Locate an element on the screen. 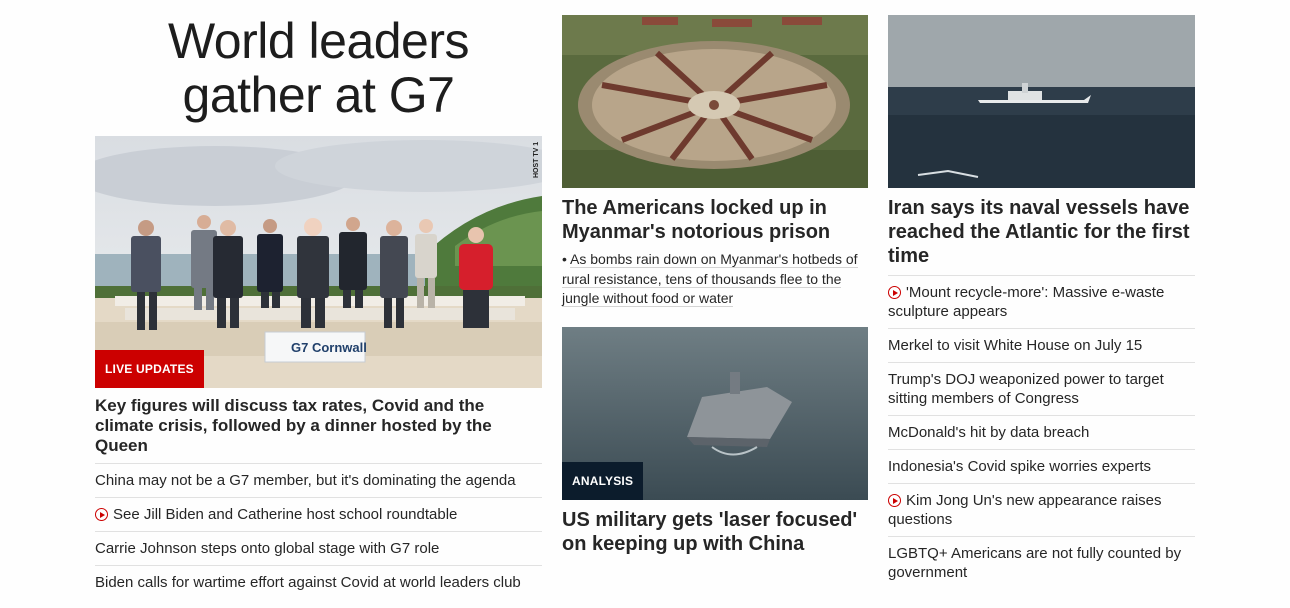  hero-image: G7 Cornwall HOST TV 1 LIVE UPDATES is located at coordinates (318, 262).